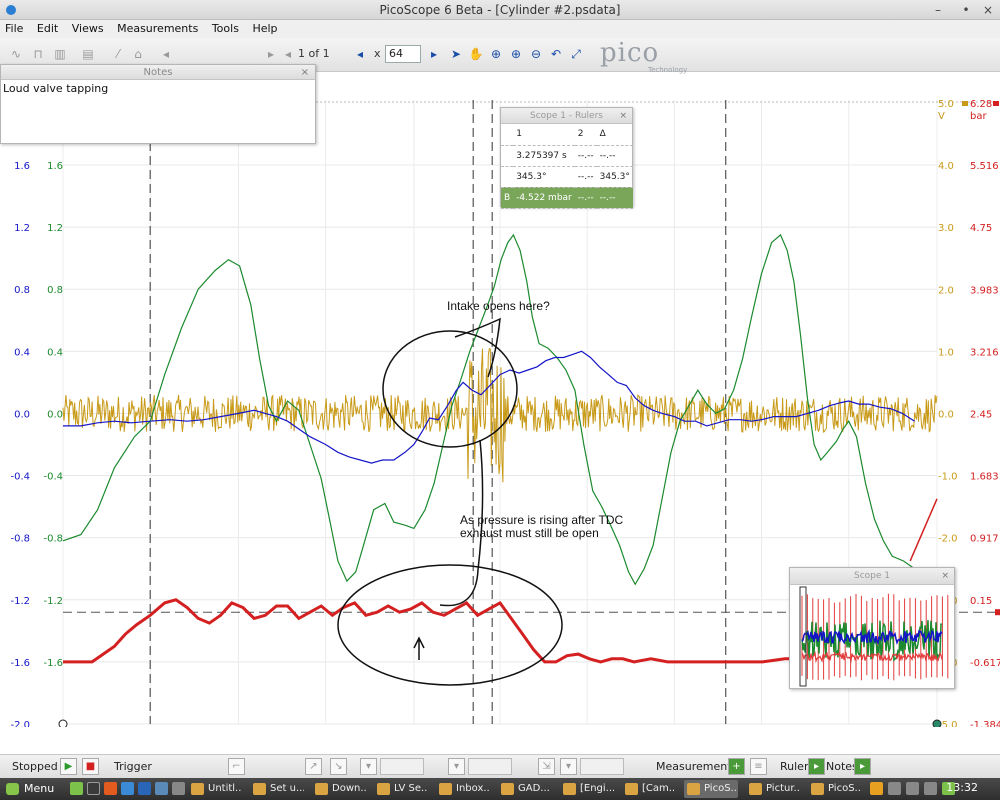 The height and width of the screenshot is (800, 1000). I want to click on start-menu-button: Menu, so click(31, 789).